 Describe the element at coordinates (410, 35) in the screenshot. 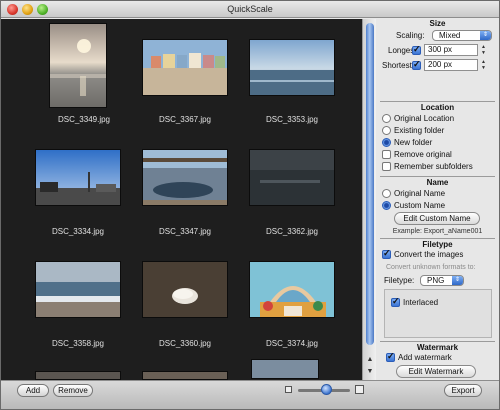

I see `scaling-label: Scaling:` at that location.